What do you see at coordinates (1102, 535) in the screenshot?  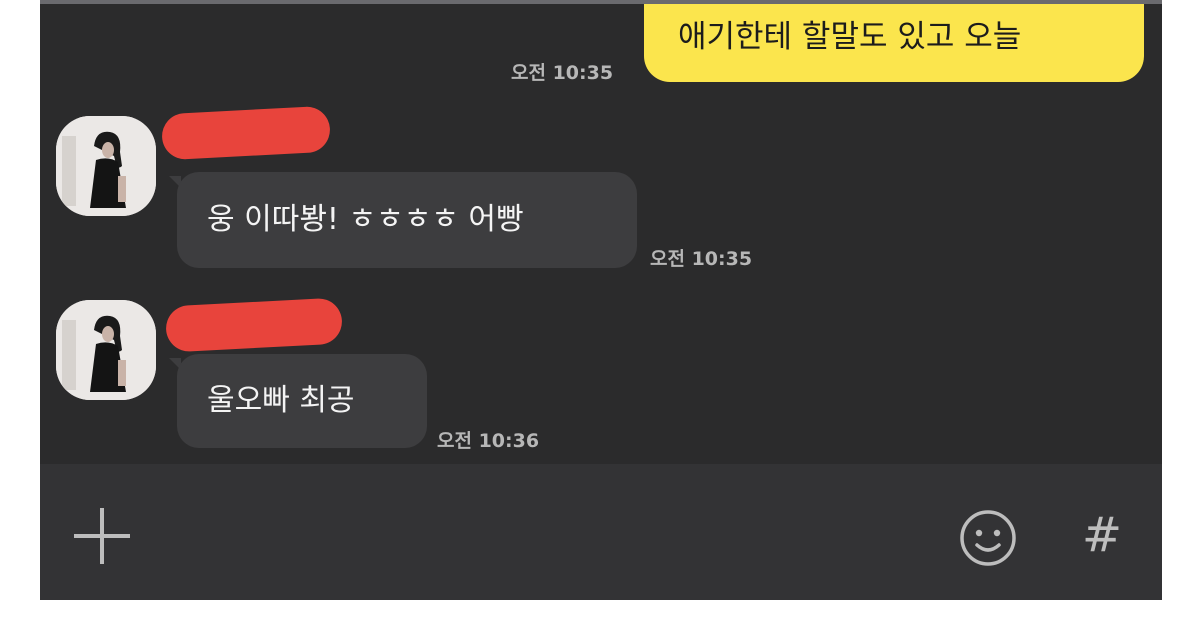 I see `hash-icon: #` at bounding box center [1102, 535].